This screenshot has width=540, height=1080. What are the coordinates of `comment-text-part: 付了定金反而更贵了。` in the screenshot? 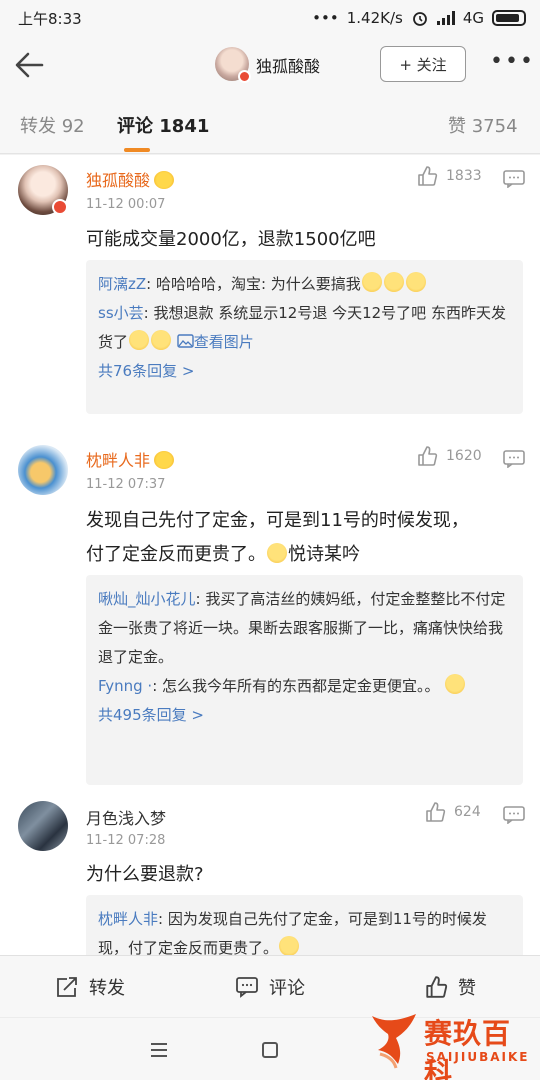 It's located at (176, 554).